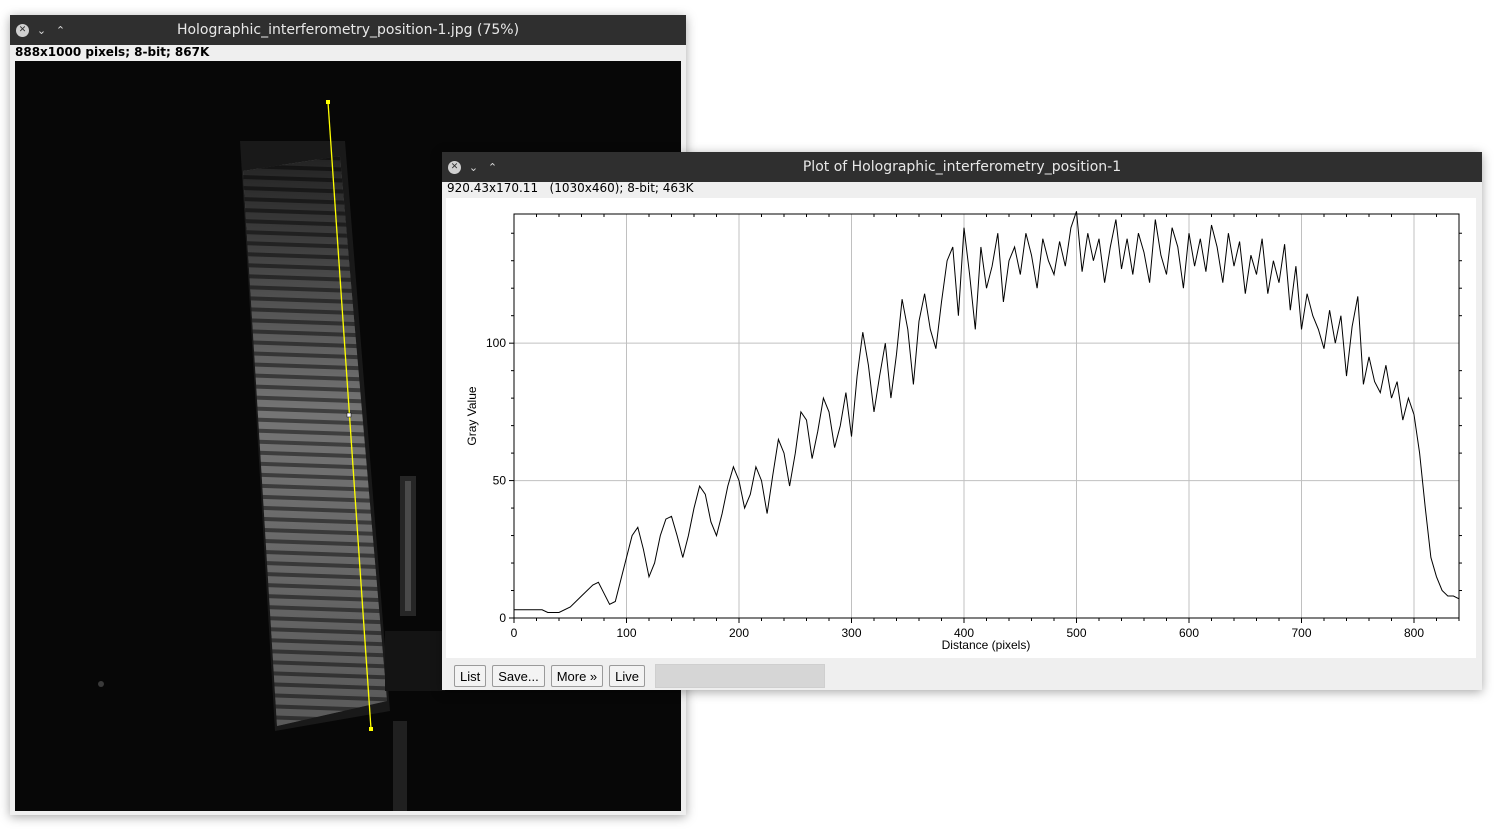 This screenshot has width=1504, height=836. Describe the element at coordinates (851, 633) in the screenshot. I see `x-tick-label: 300` at that location.